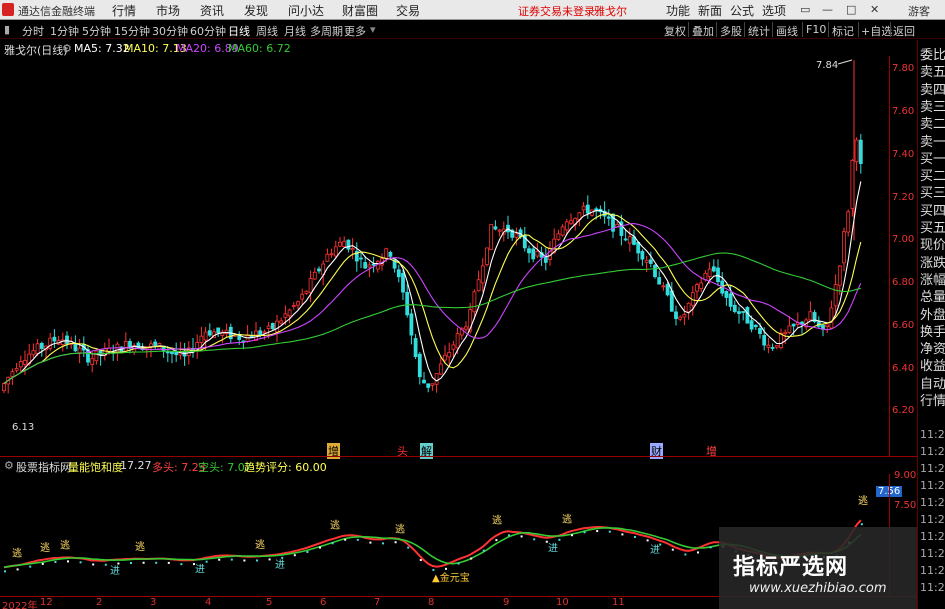  Describe the element at coordinates (827, 9) in the screenshot. I see `window-minimize-icon: —` at that location.